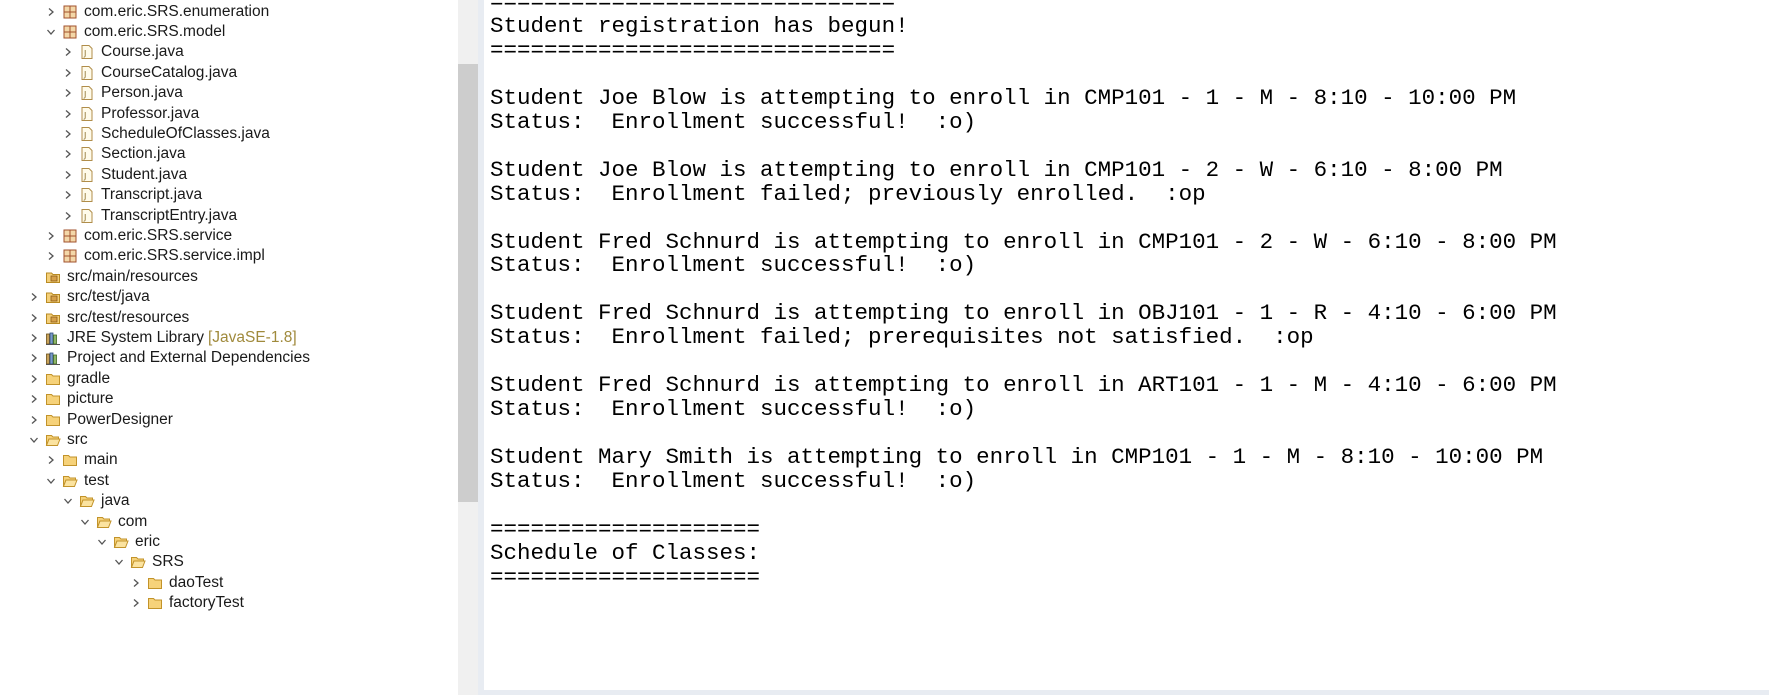 This screenshot has height=695, width=1769. I want to click on tree-item-label: eric, so click(147, 541).